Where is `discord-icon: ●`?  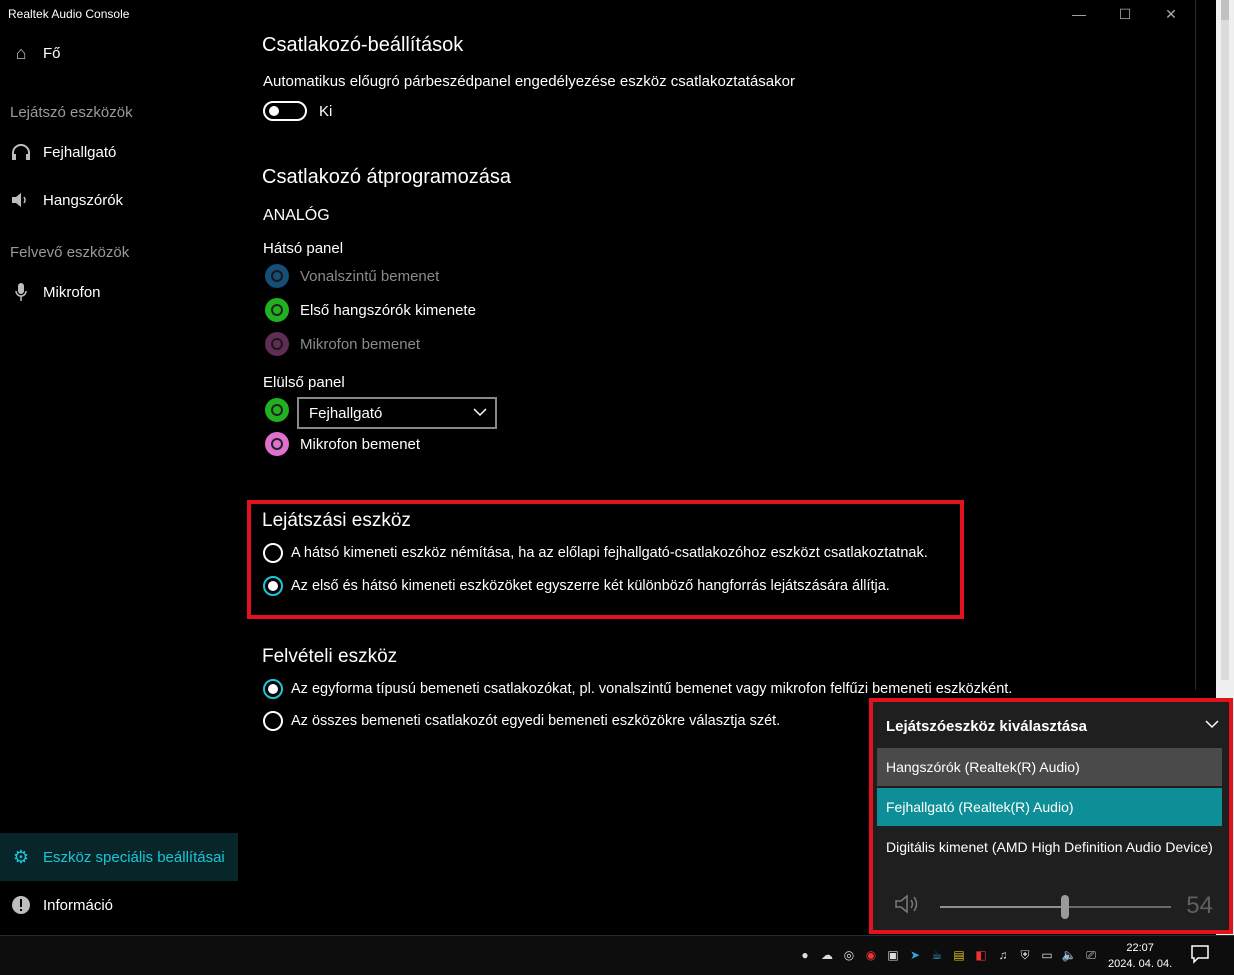 discord-icon: ● is located at coordinates (805, 955).